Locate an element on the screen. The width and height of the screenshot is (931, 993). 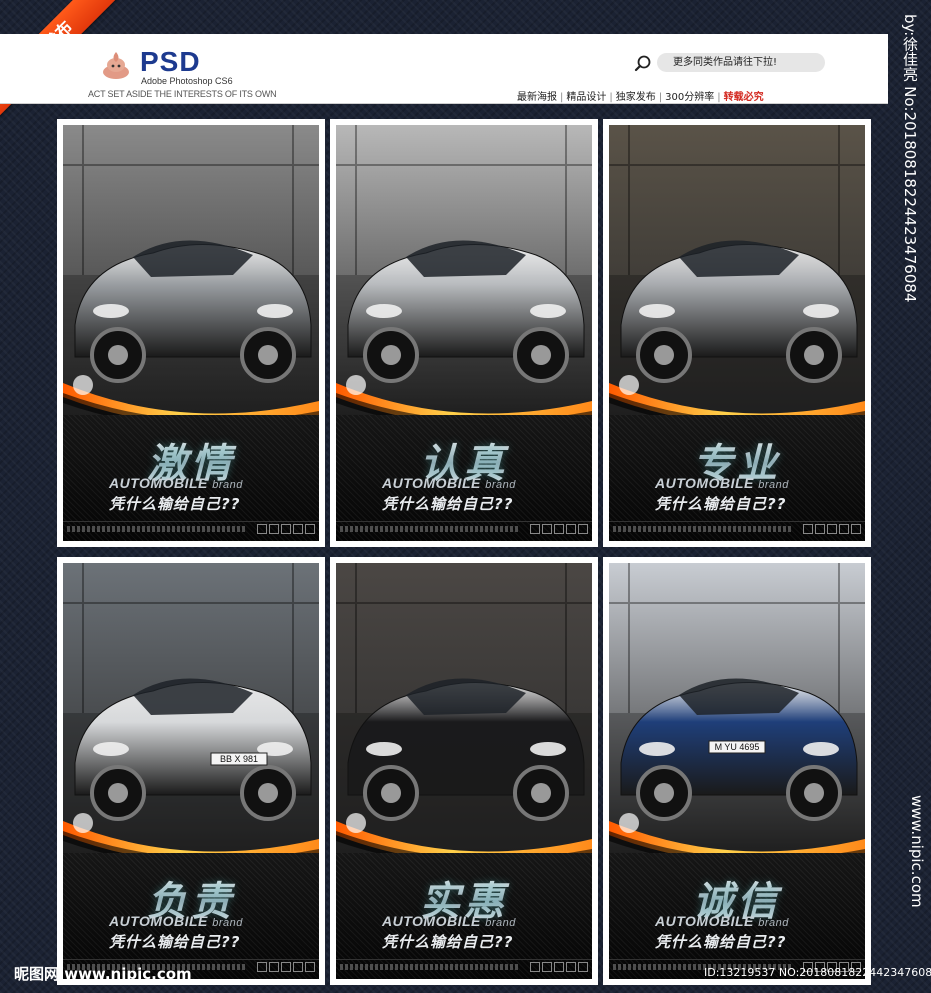
poster-inner: BB X 981 负责 AUTOMOBILE brand 凭什么输给自己?? is located at coordinates (191, 771).